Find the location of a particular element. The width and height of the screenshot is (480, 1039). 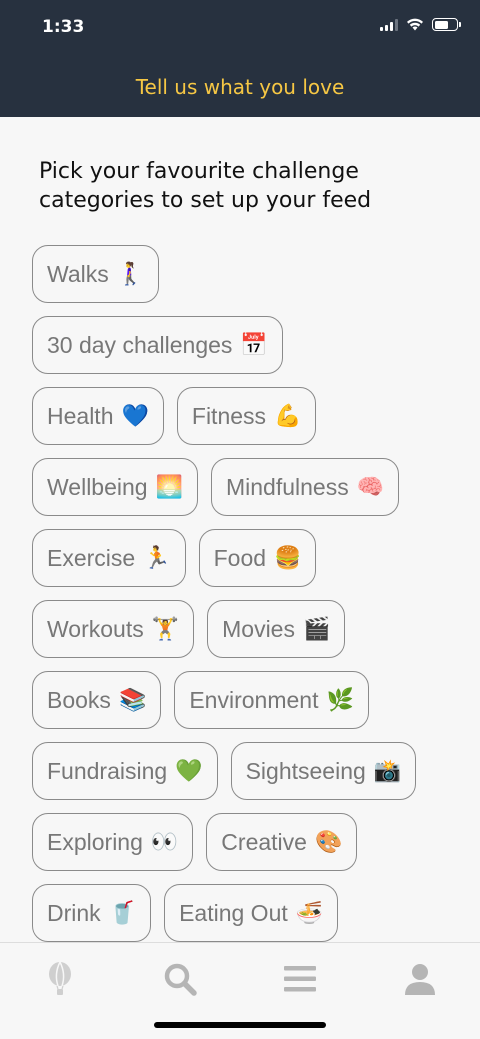

category-chip-environment: Environment 🌿 is located at coordinates (271, 700).